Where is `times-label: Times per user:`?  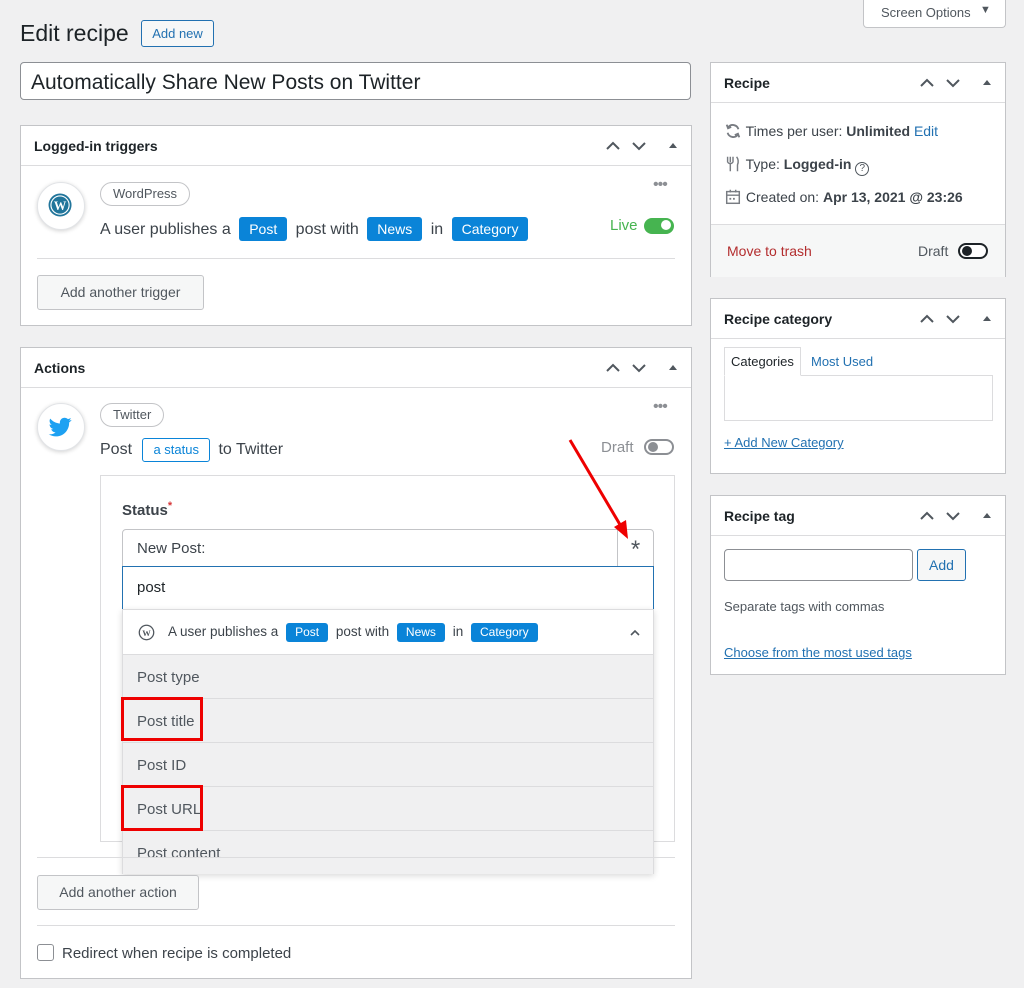
times-label: Times per user: is located at coordinates (794, 131).